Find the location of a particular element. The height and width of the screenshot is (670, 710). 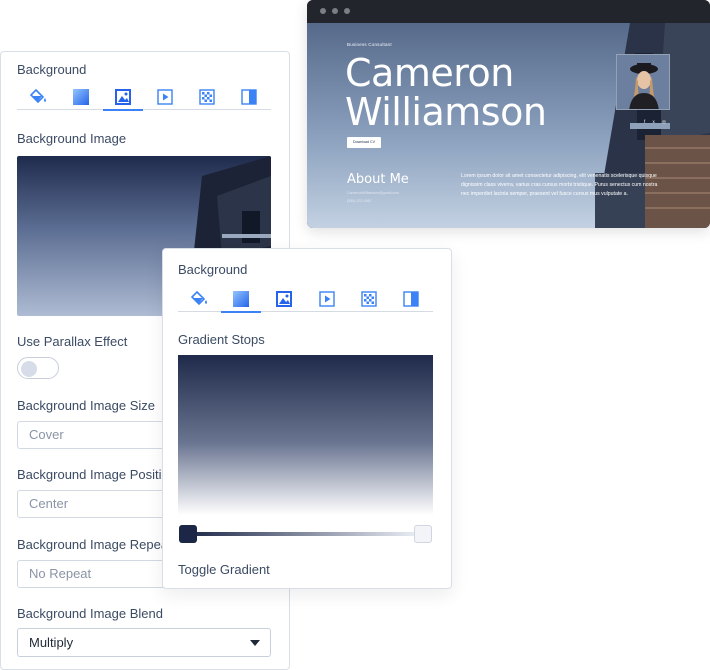

browser-titlebar is located at coordinates (508, 11).